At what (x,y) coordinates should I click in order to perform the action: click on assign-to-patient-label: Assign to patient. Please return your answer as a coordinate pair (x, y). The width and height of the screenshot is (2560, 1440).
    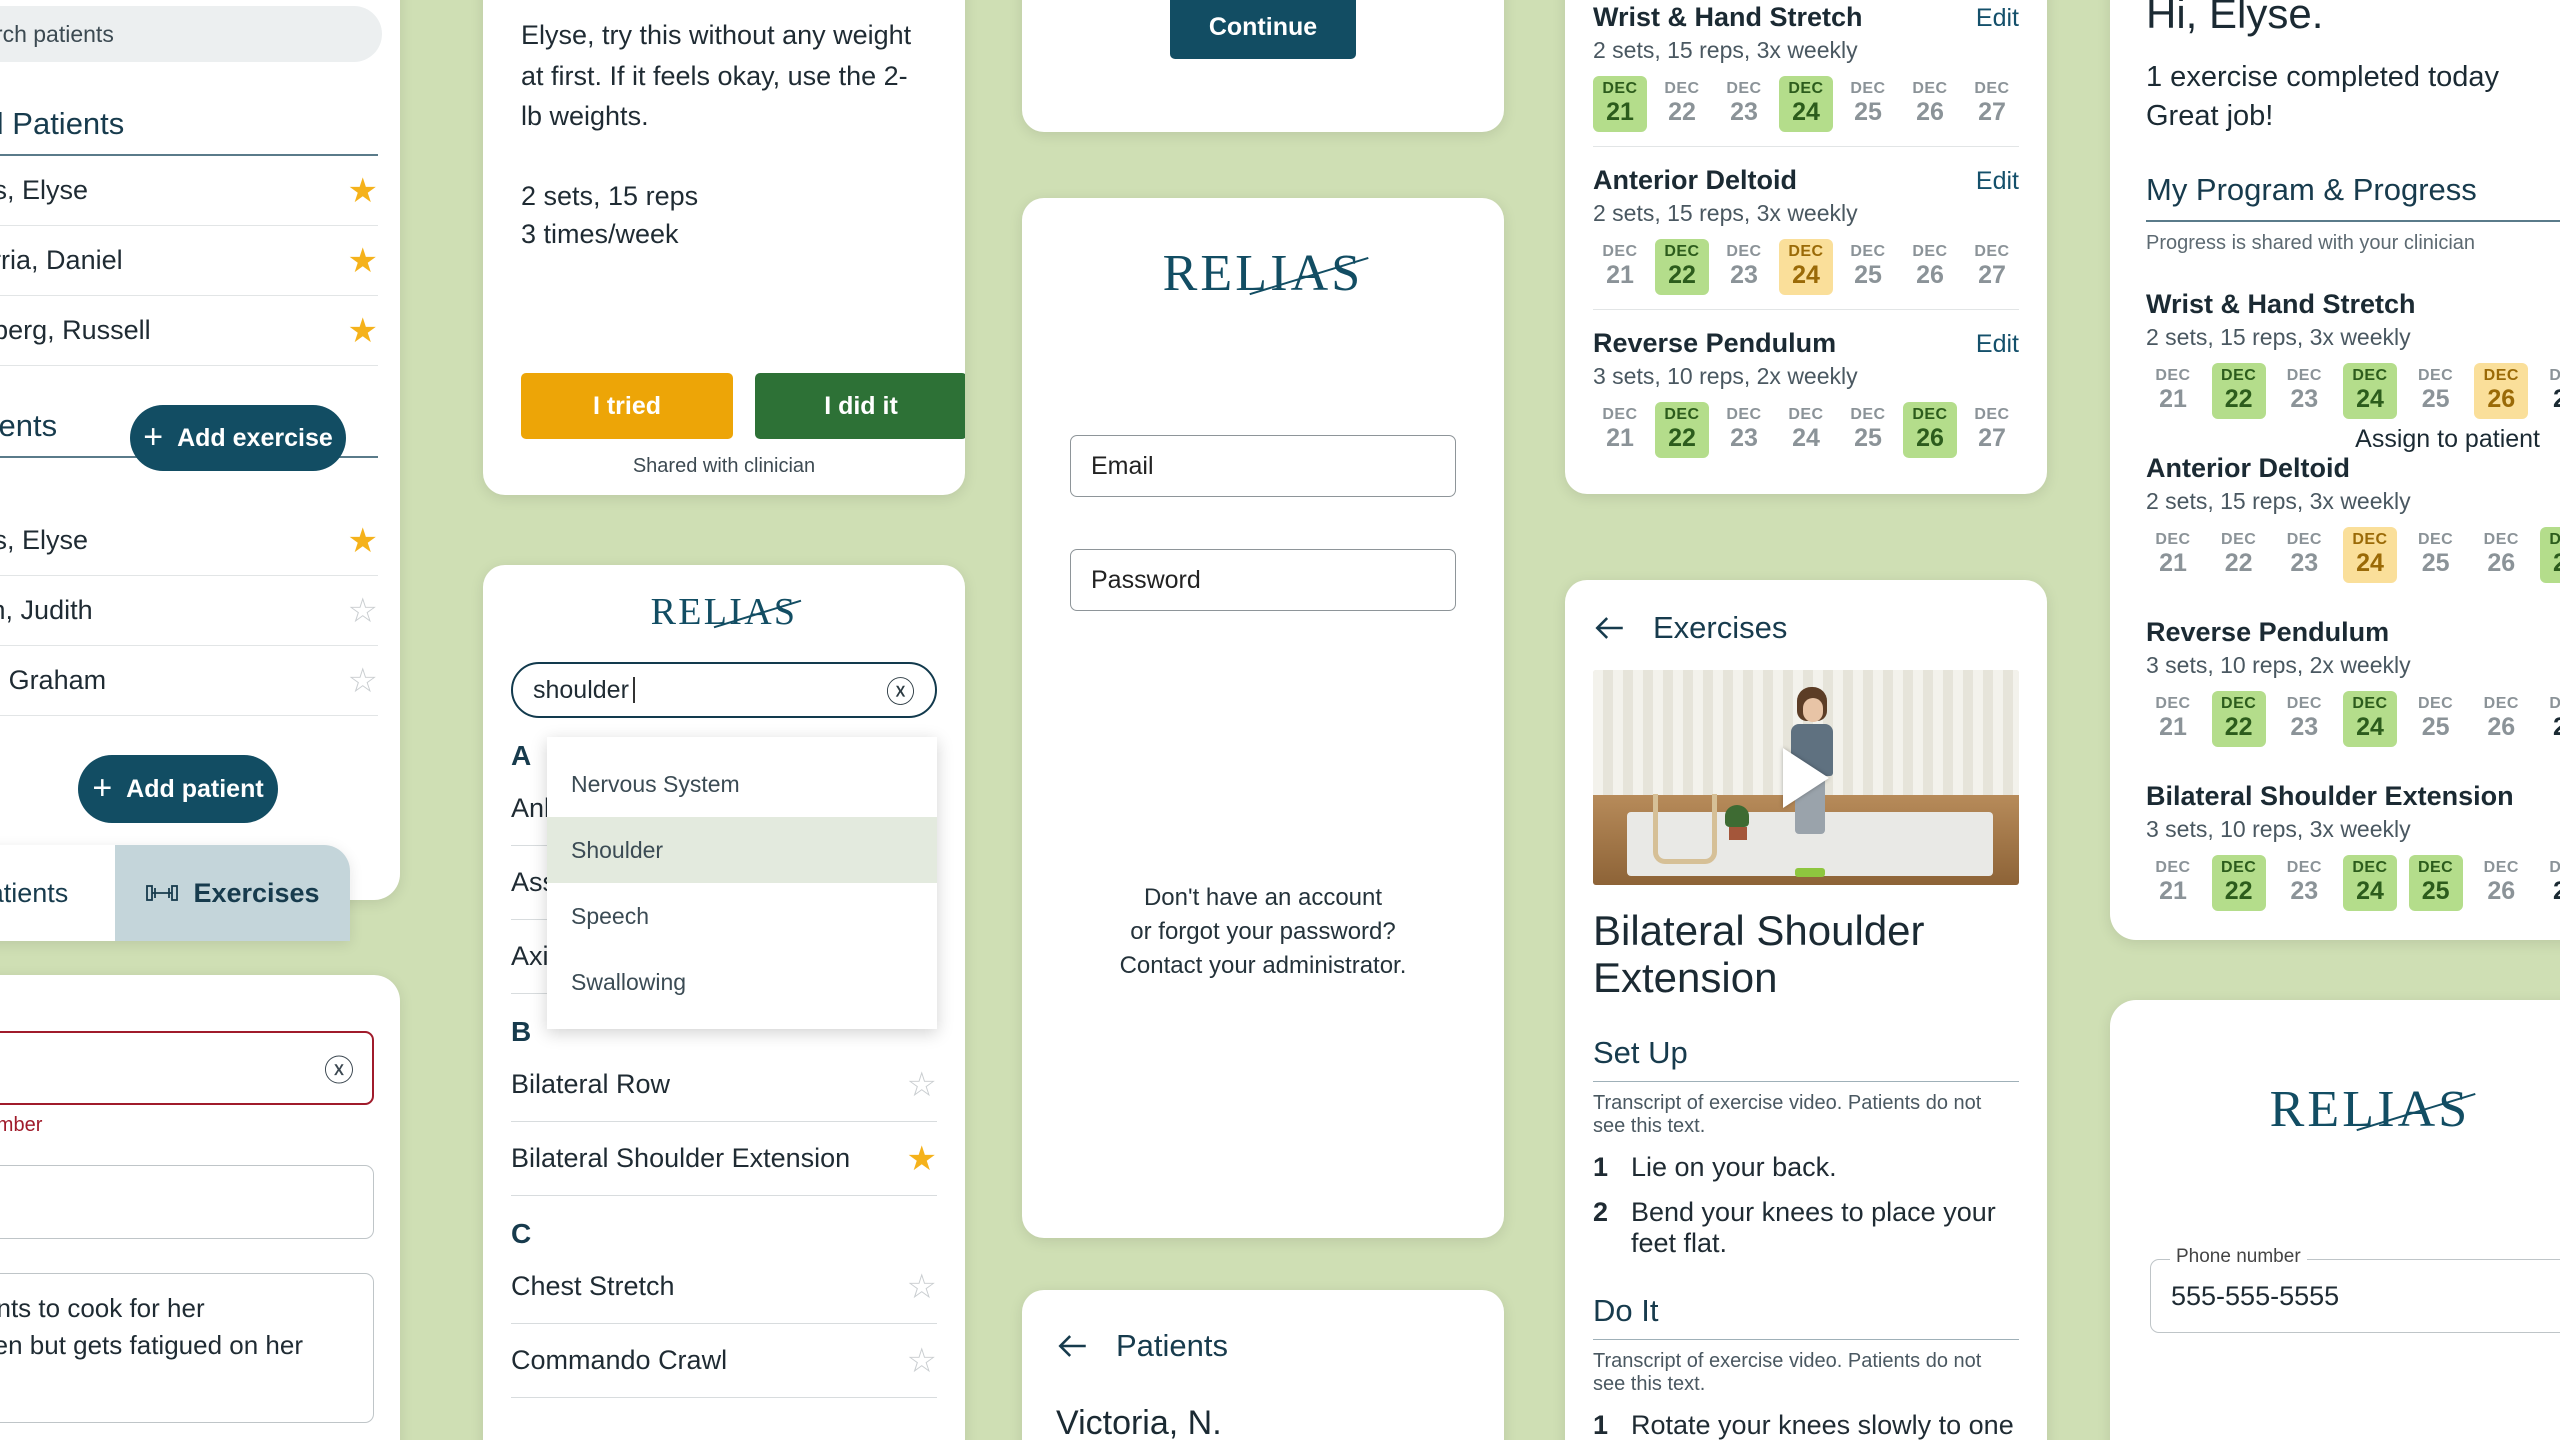
    Looking at the image, I should click on (2447, 439).